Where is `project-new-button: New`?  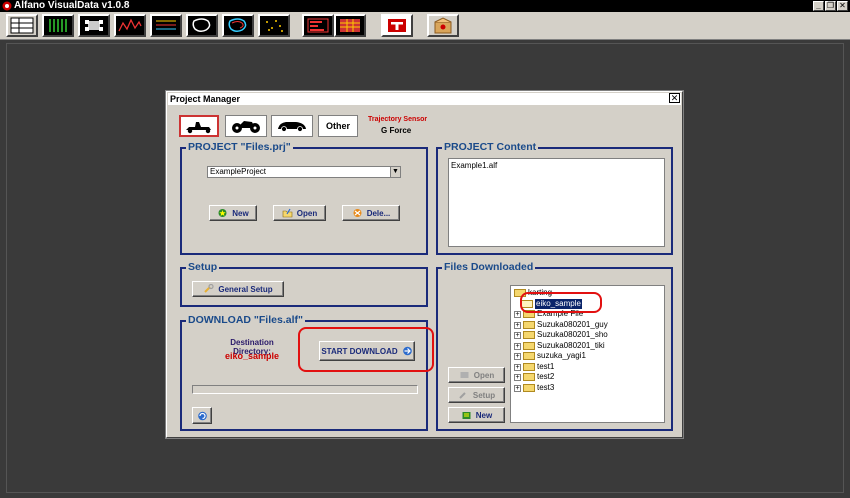 project-new-button: New is located at coordinates (233, 213).